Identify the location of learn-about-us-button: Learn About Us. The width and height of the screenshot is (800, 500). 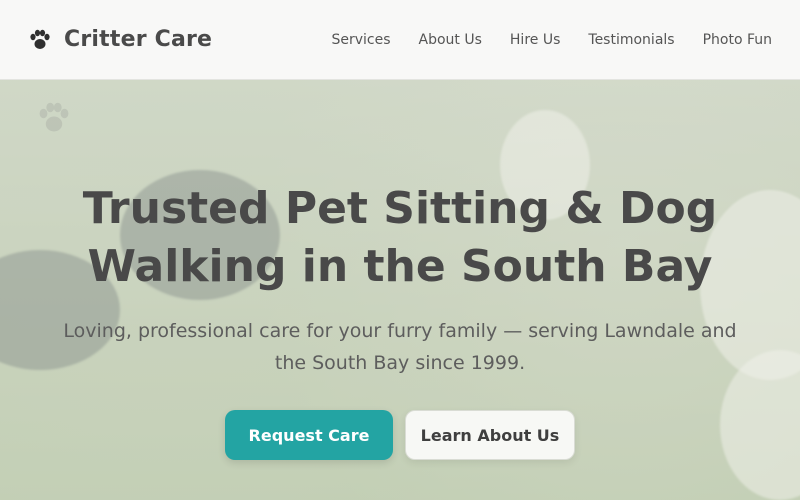
(490, 435).